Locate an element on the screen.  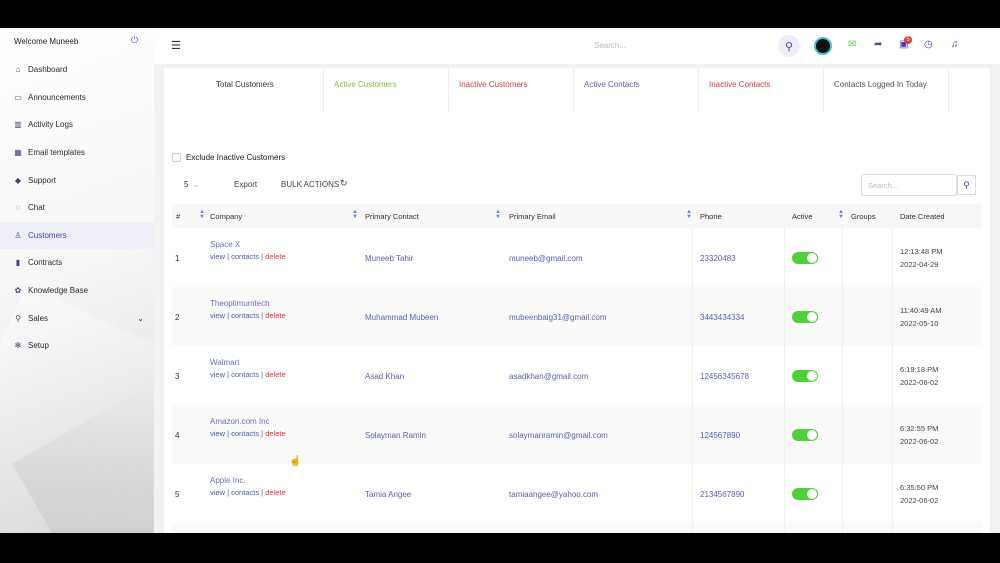
sidebar-item-contracts: ▮ Contracts is located at coordinates (77, 263).